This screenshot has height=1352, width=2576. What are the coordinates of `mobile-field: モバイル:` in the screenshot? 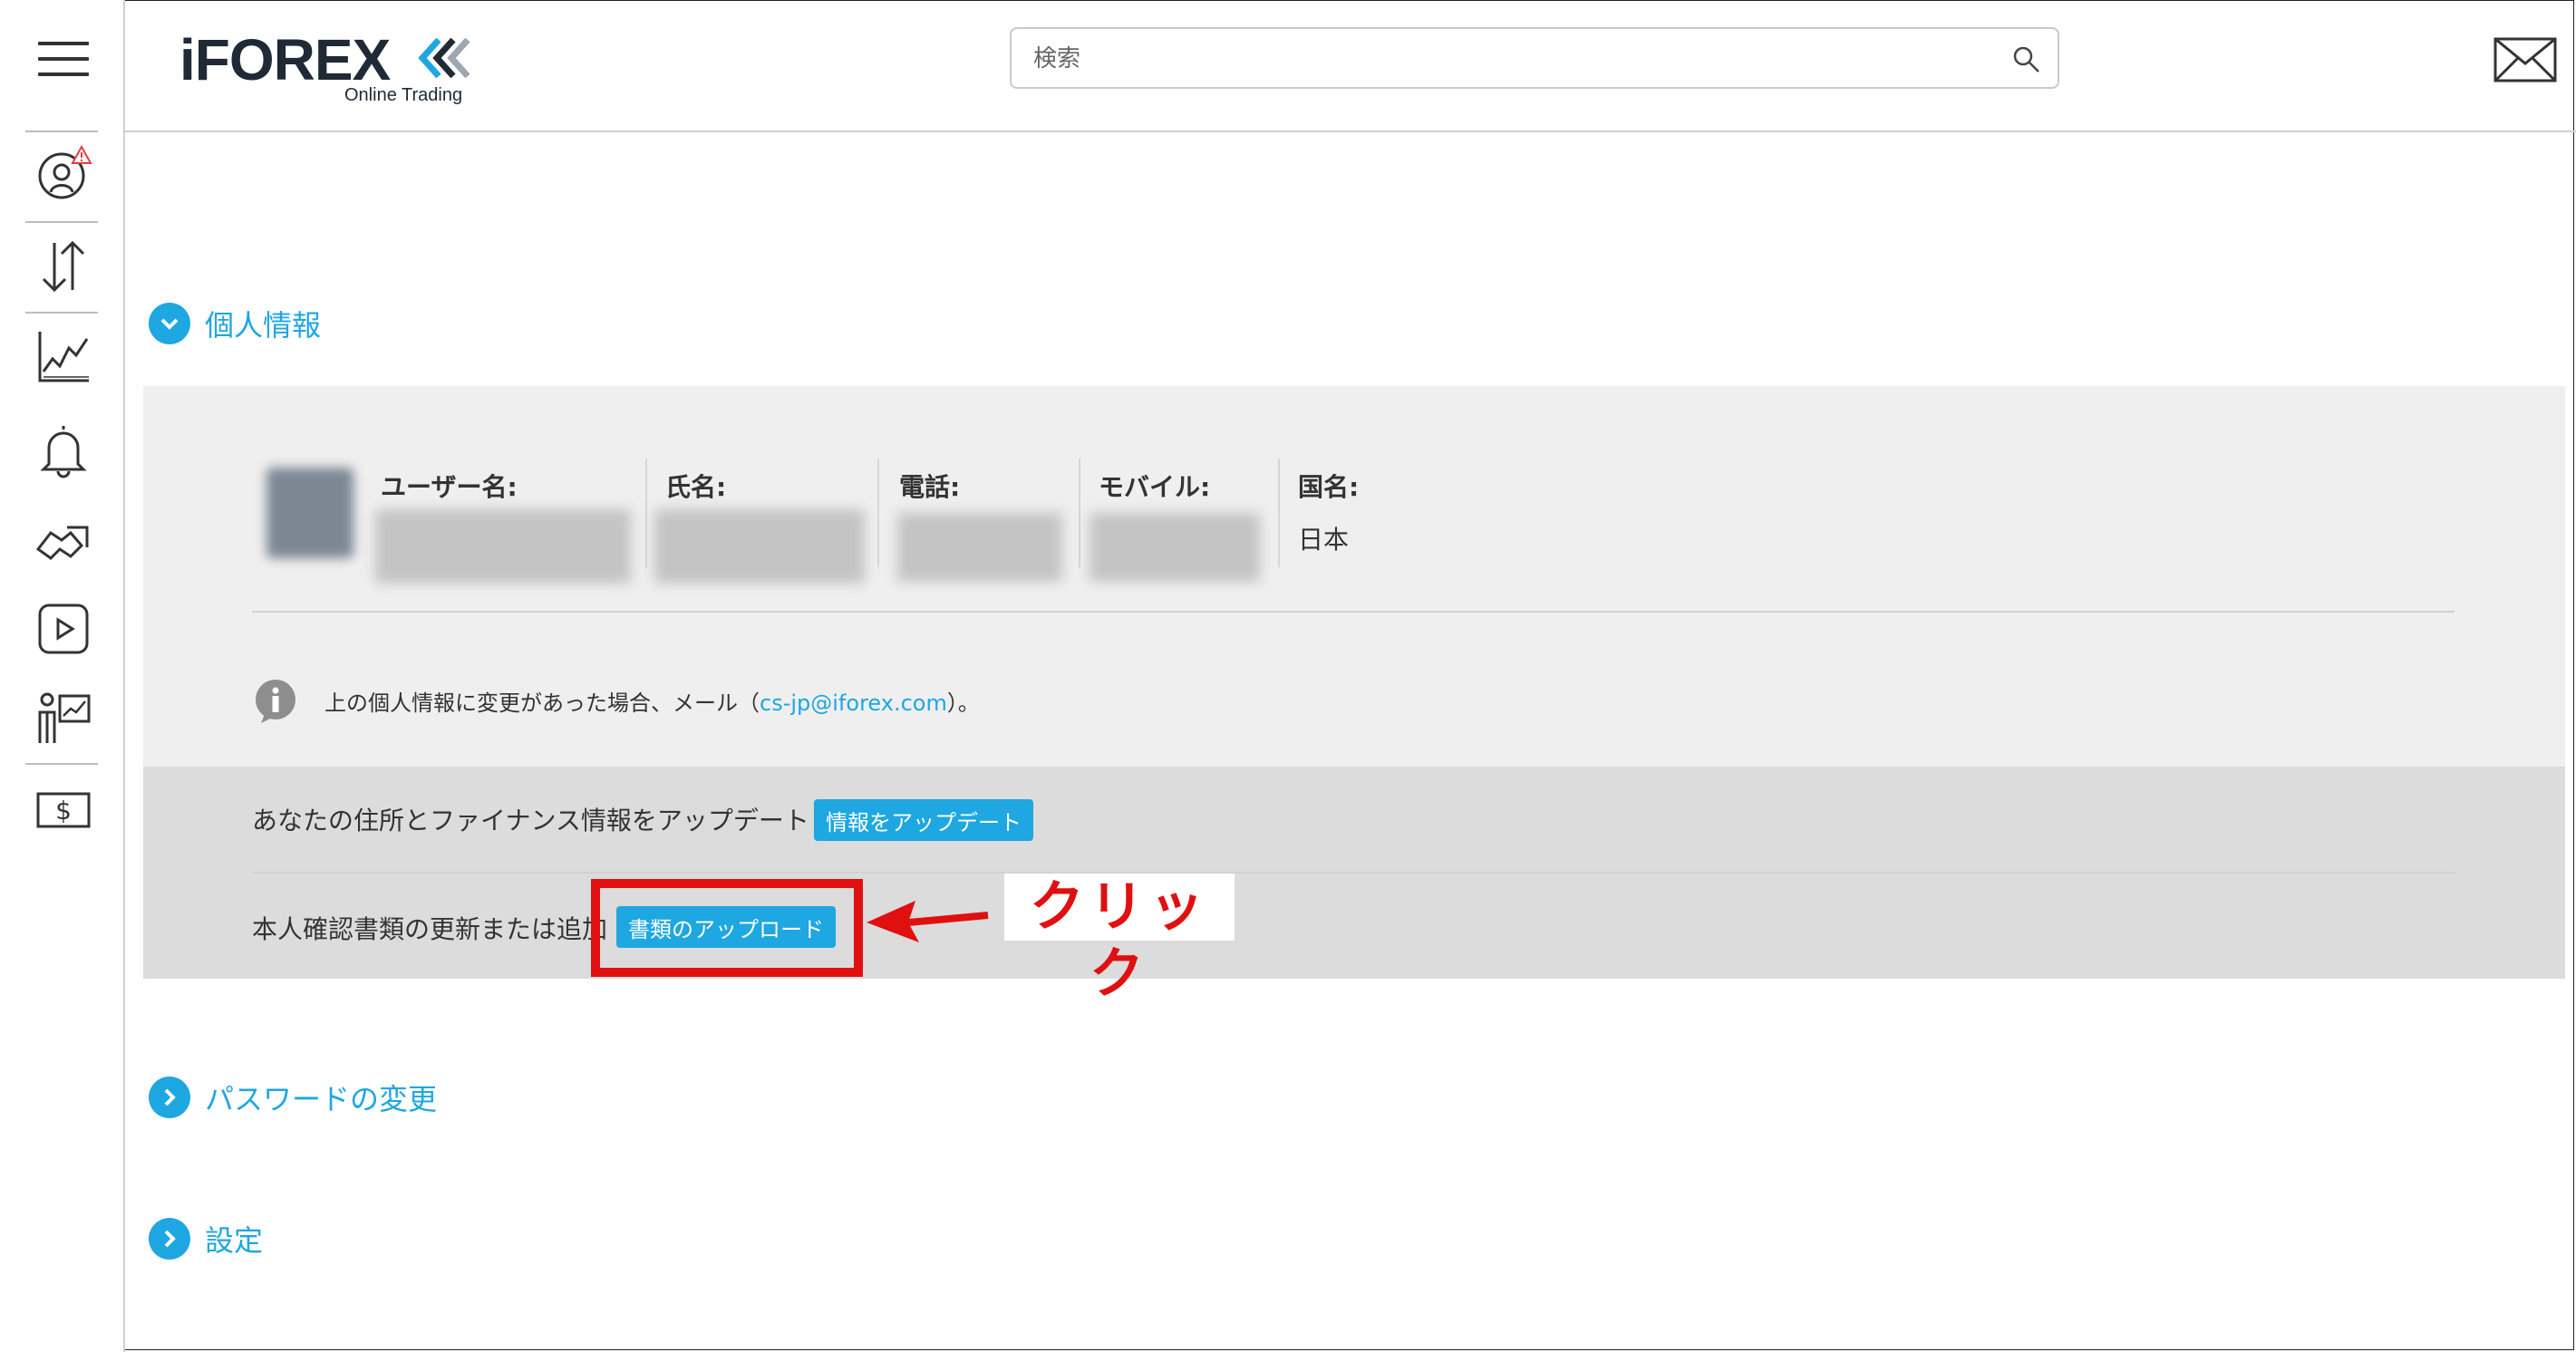 It's located at (1154, 486).